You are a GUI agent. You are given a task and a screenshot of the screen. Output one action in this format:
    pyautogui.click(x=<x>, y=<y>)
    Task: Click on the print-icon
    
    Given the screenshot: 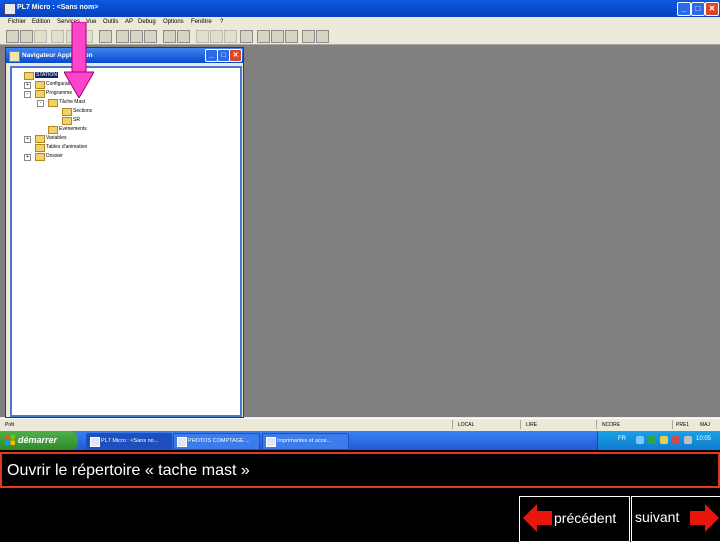 What is the action you would take?
    pyautogui.click(x=57, y=36)
    